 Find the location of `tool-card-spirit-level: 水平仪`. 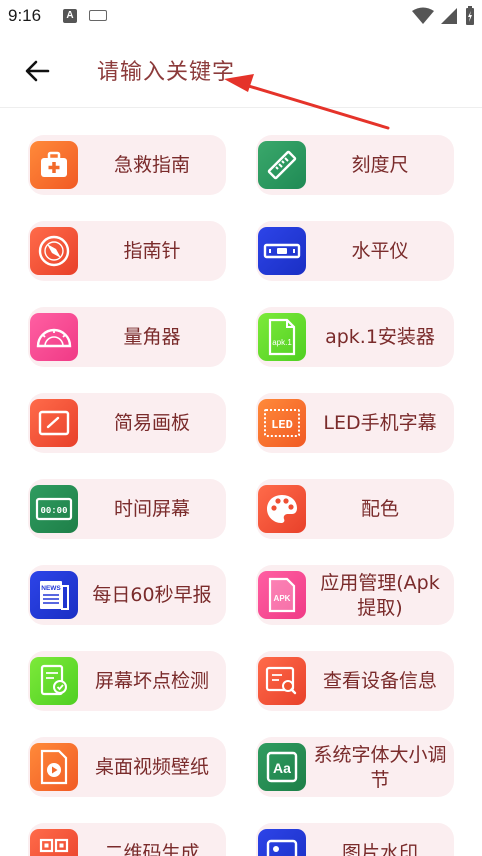

tool-card-spirit-level: 水平仪 is located at coordinates (355, 251).